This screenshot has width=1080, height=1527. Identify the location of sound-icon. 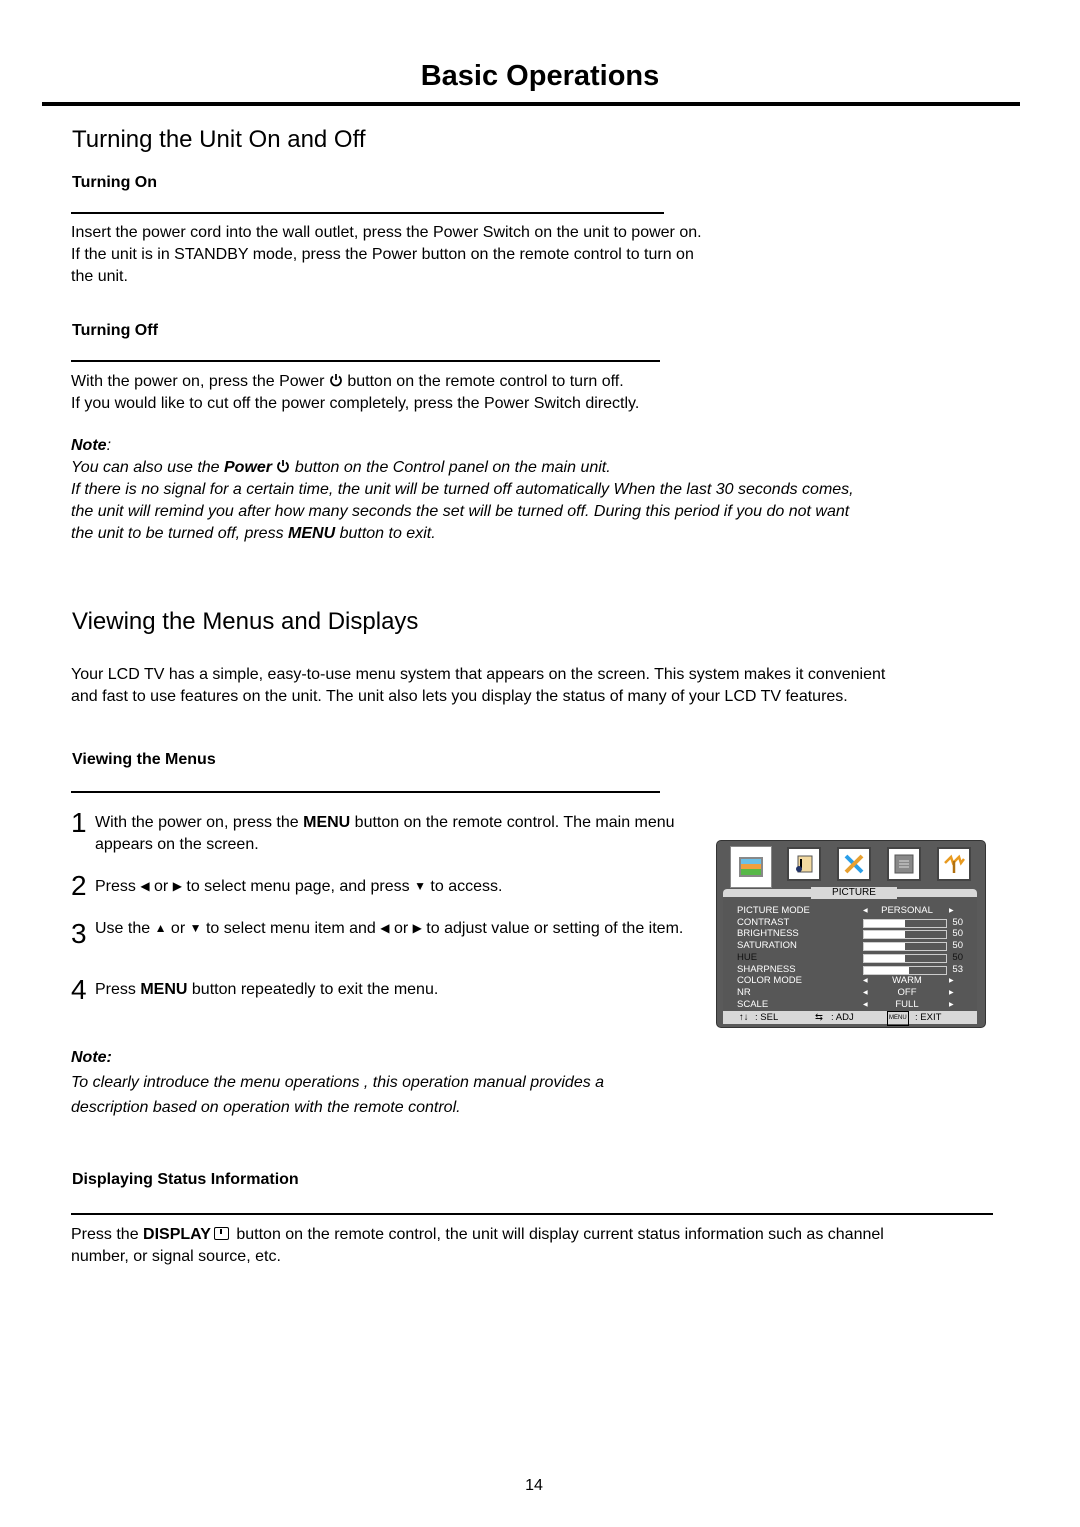
(804, 864).